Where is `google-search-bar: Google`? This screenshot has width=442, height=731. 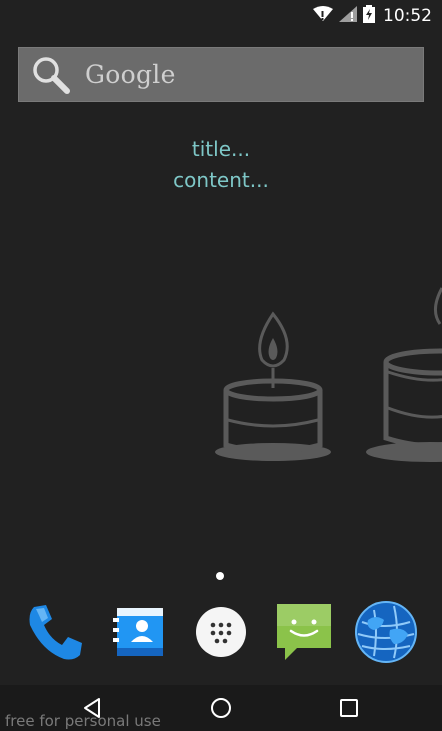 google-search-bar: Google is located at coordinates (221, 74).